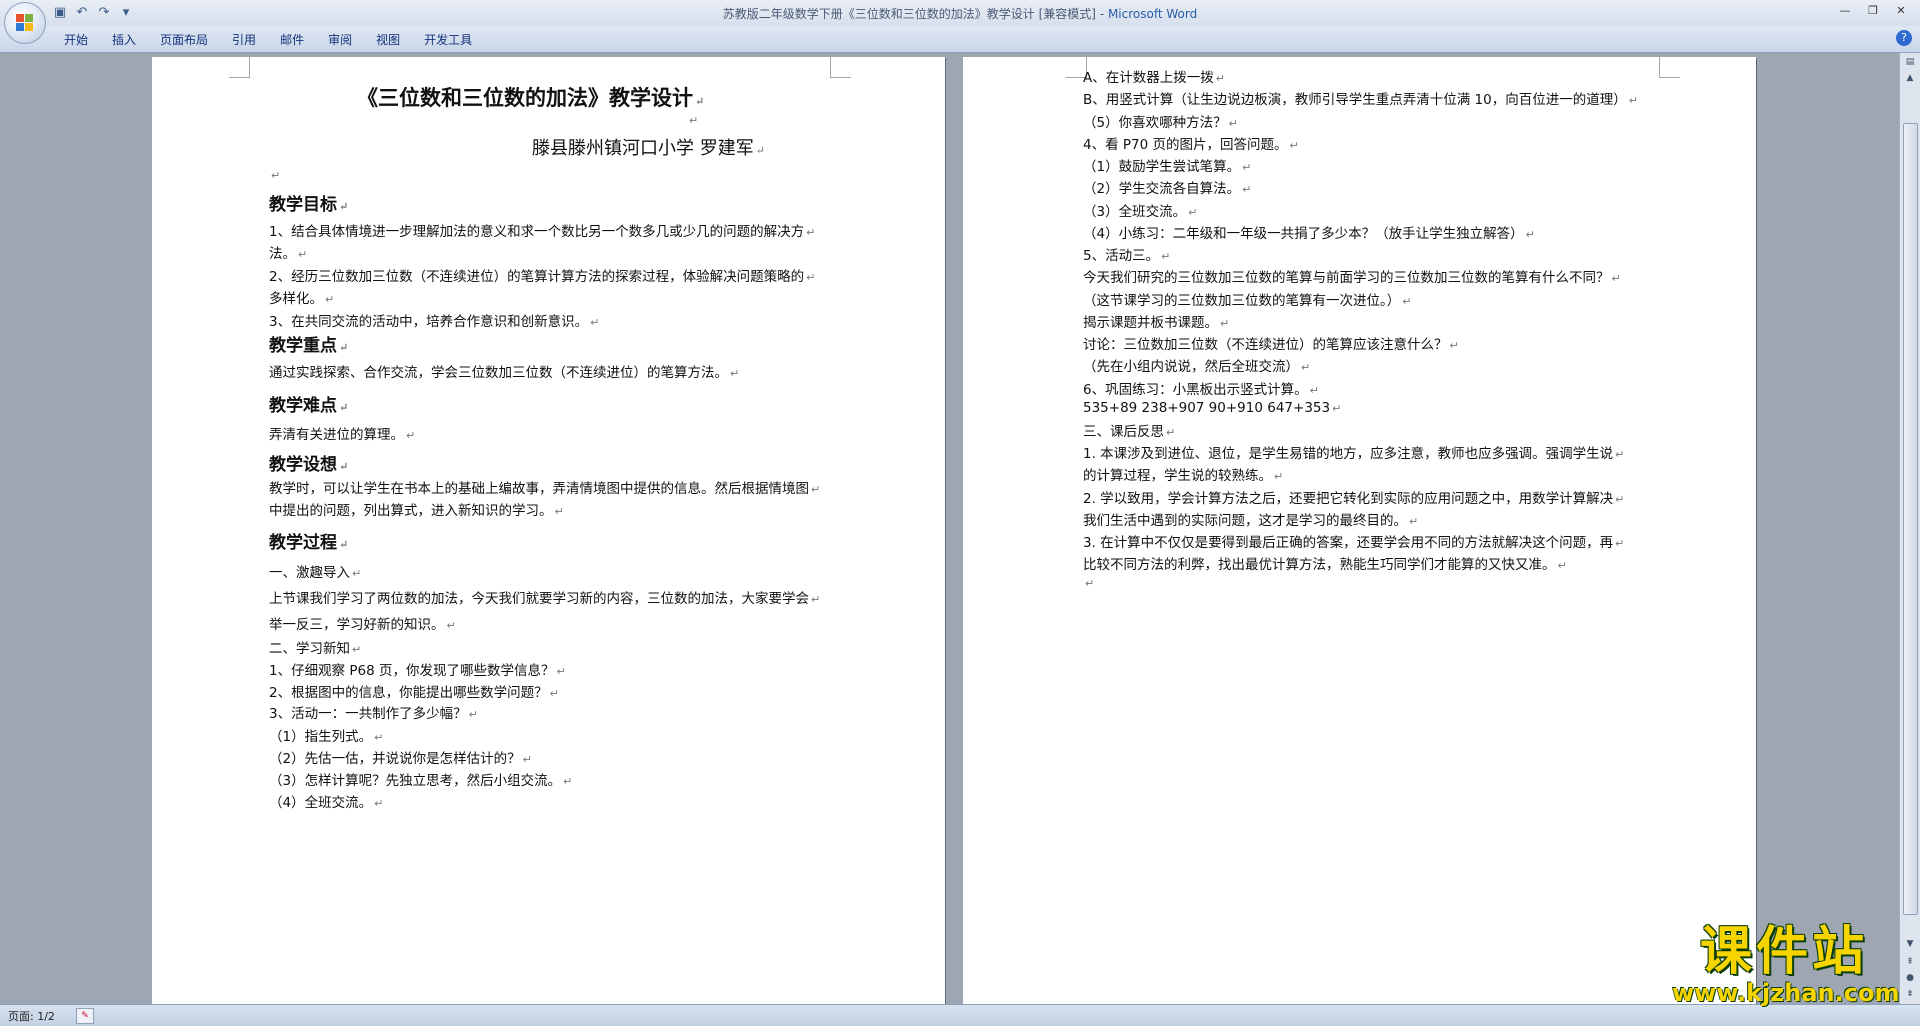  I want to click on line-text: 举一反三，学习好新的知识。, so click(357, 625).